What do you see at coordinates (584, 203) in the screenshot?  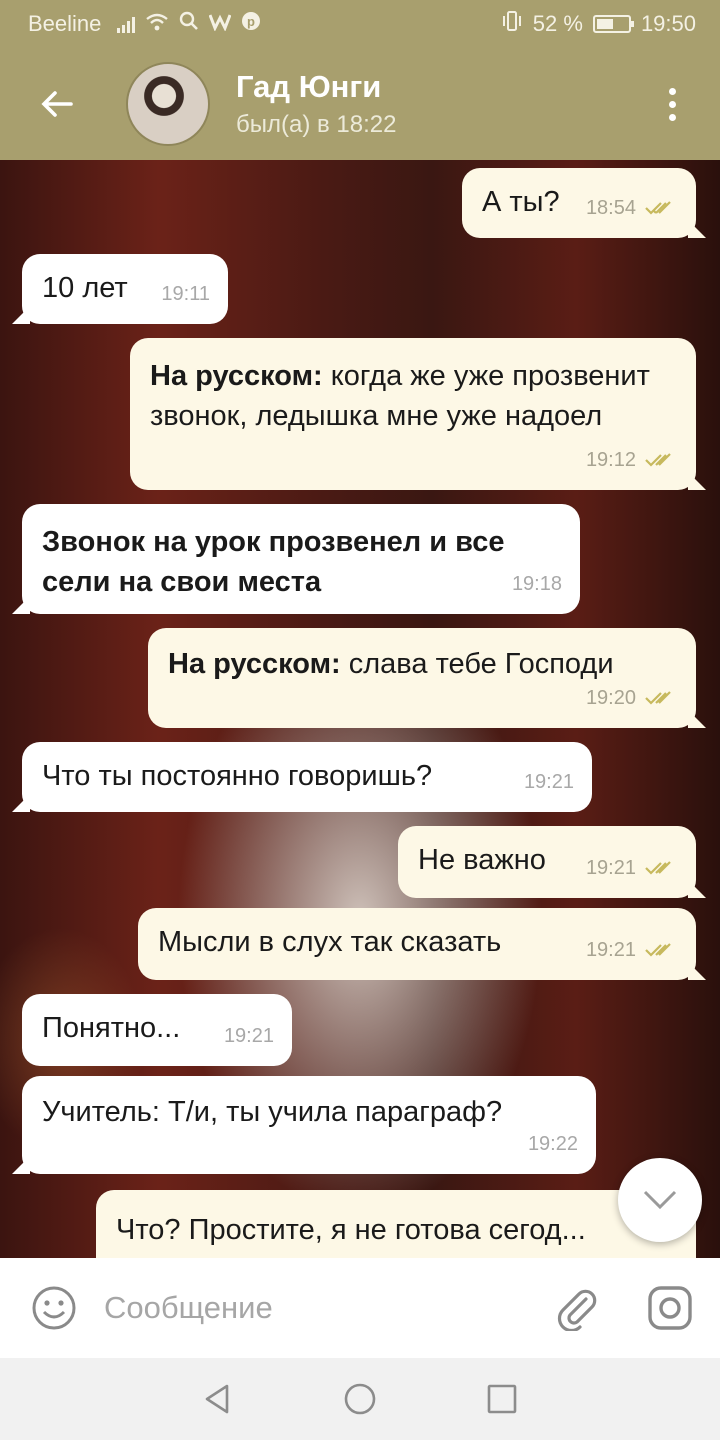 I see `message-bubble-out: А ты? 18:54` at bounding box center [584, 203].